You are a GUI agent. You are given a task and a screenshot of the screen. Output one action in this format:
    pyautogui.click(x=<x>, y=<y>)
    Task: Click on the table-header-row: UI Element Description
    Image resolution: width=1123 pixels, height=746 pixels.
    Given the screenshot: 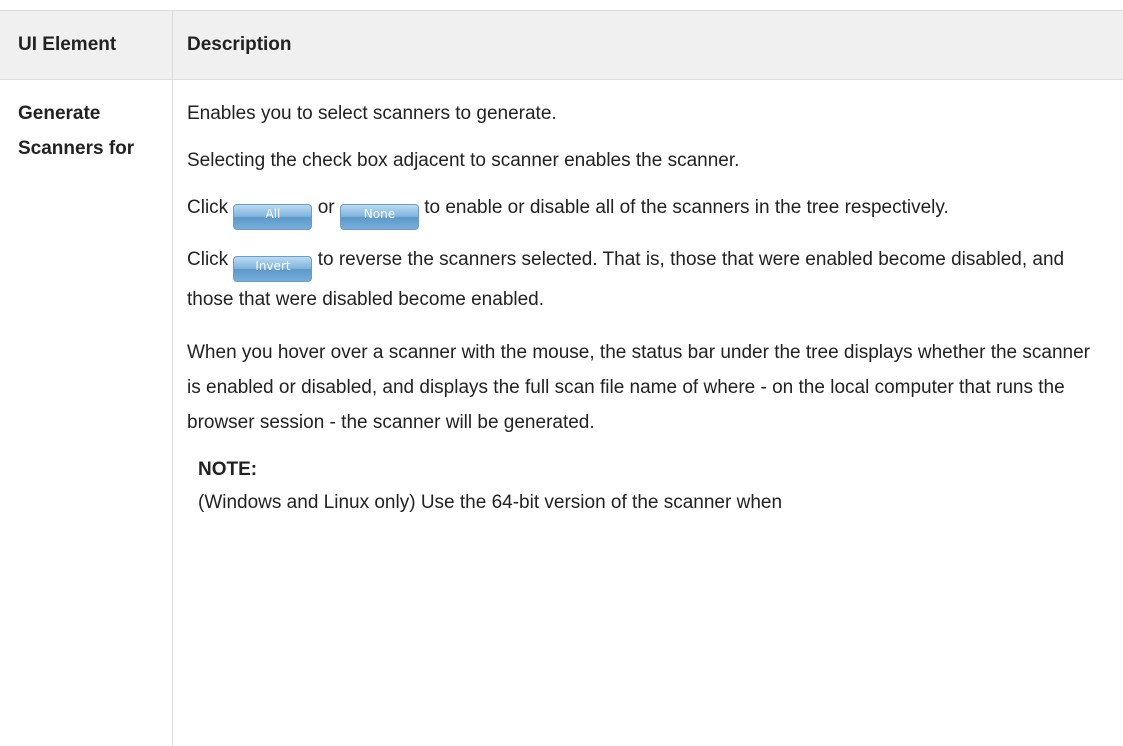 What is the action you would take?
    pyautogui.click(x=561, y=45)
    